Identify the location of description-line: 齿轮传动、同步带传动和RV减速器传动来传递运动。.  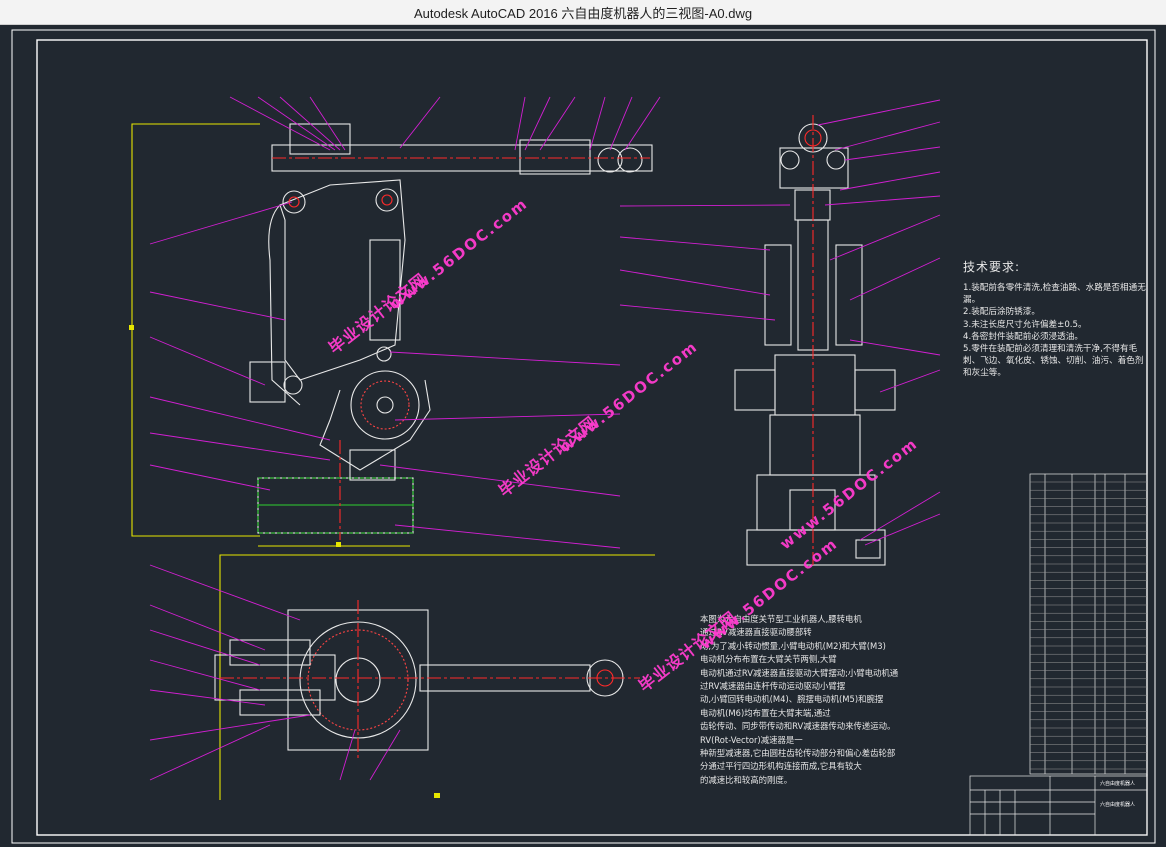
(798, 726).